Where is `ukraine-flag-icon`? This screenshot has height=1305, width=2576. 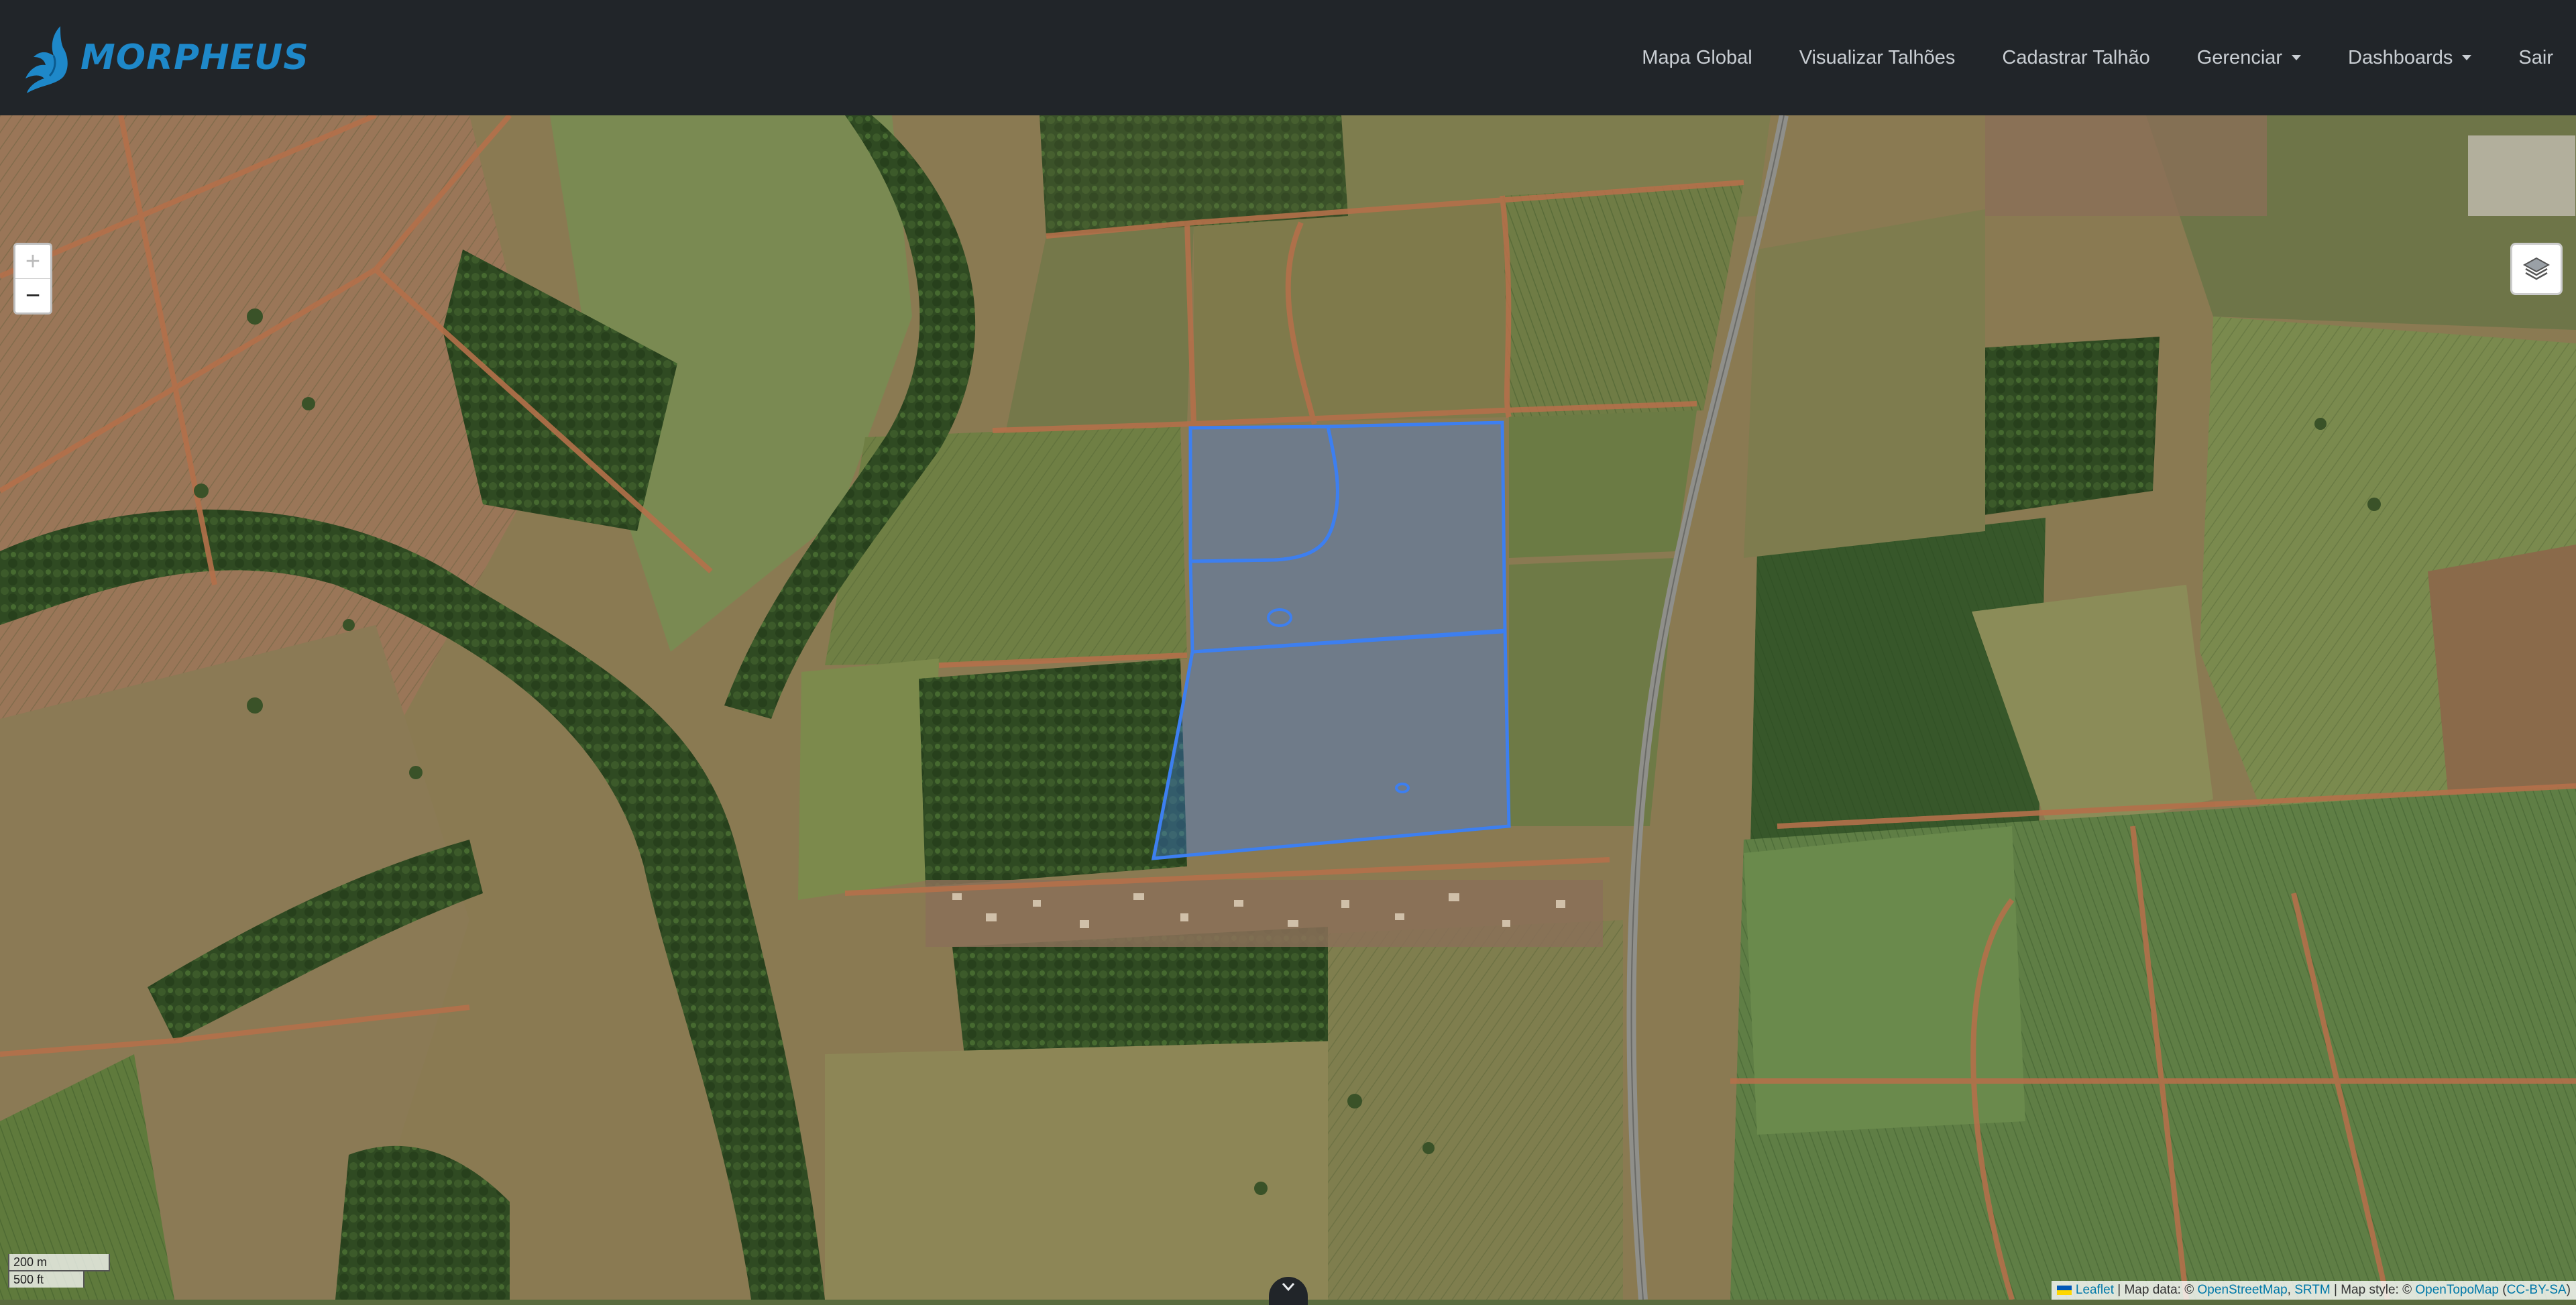 ukraine-flag-icon is located at coordinates (2064, 1290).